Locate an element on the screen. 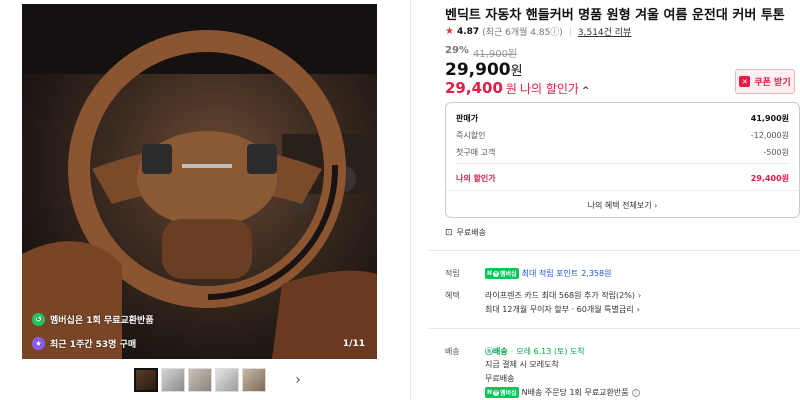 This screenshot has width=800, height=400. breakdown-total-row: 나의 할인가 29,400원 is located at coordinates (622, 178).